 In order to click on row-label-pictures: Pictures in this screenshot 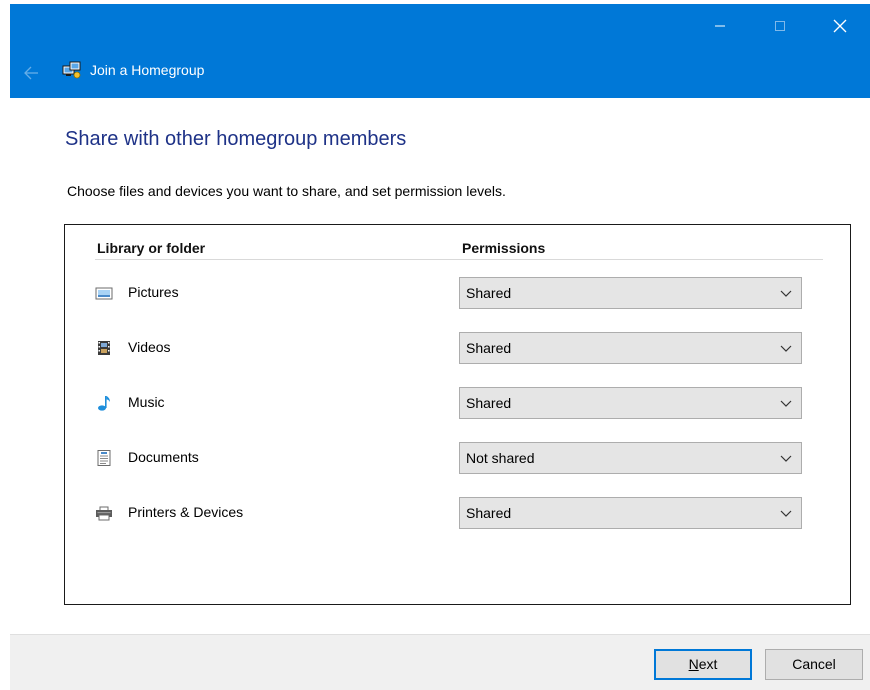, I will do `click(153, 292)`.